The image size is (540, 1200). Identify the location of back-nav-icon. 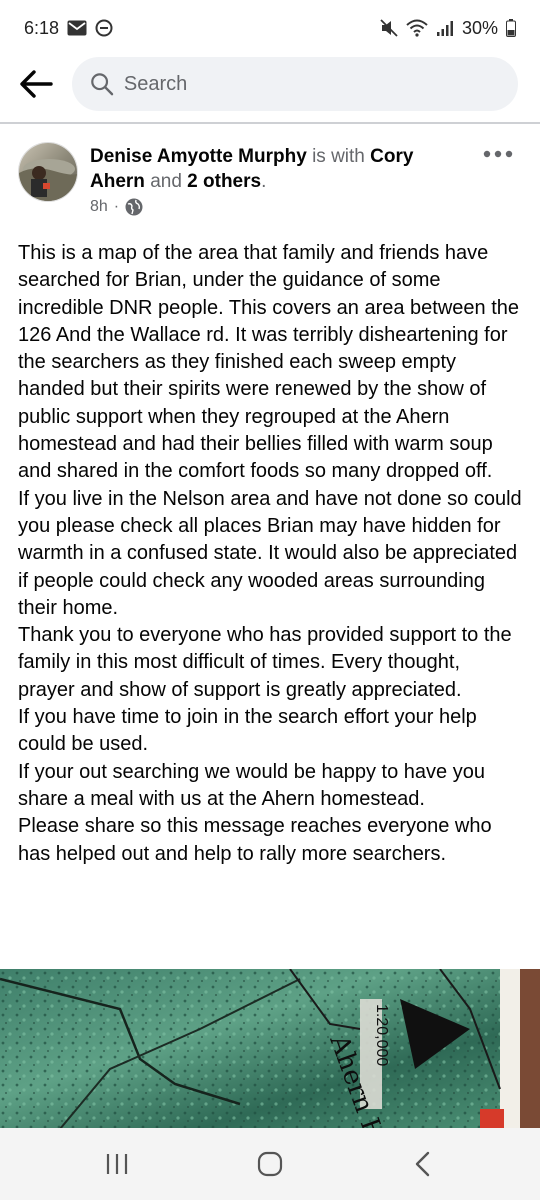
(423, 1164).